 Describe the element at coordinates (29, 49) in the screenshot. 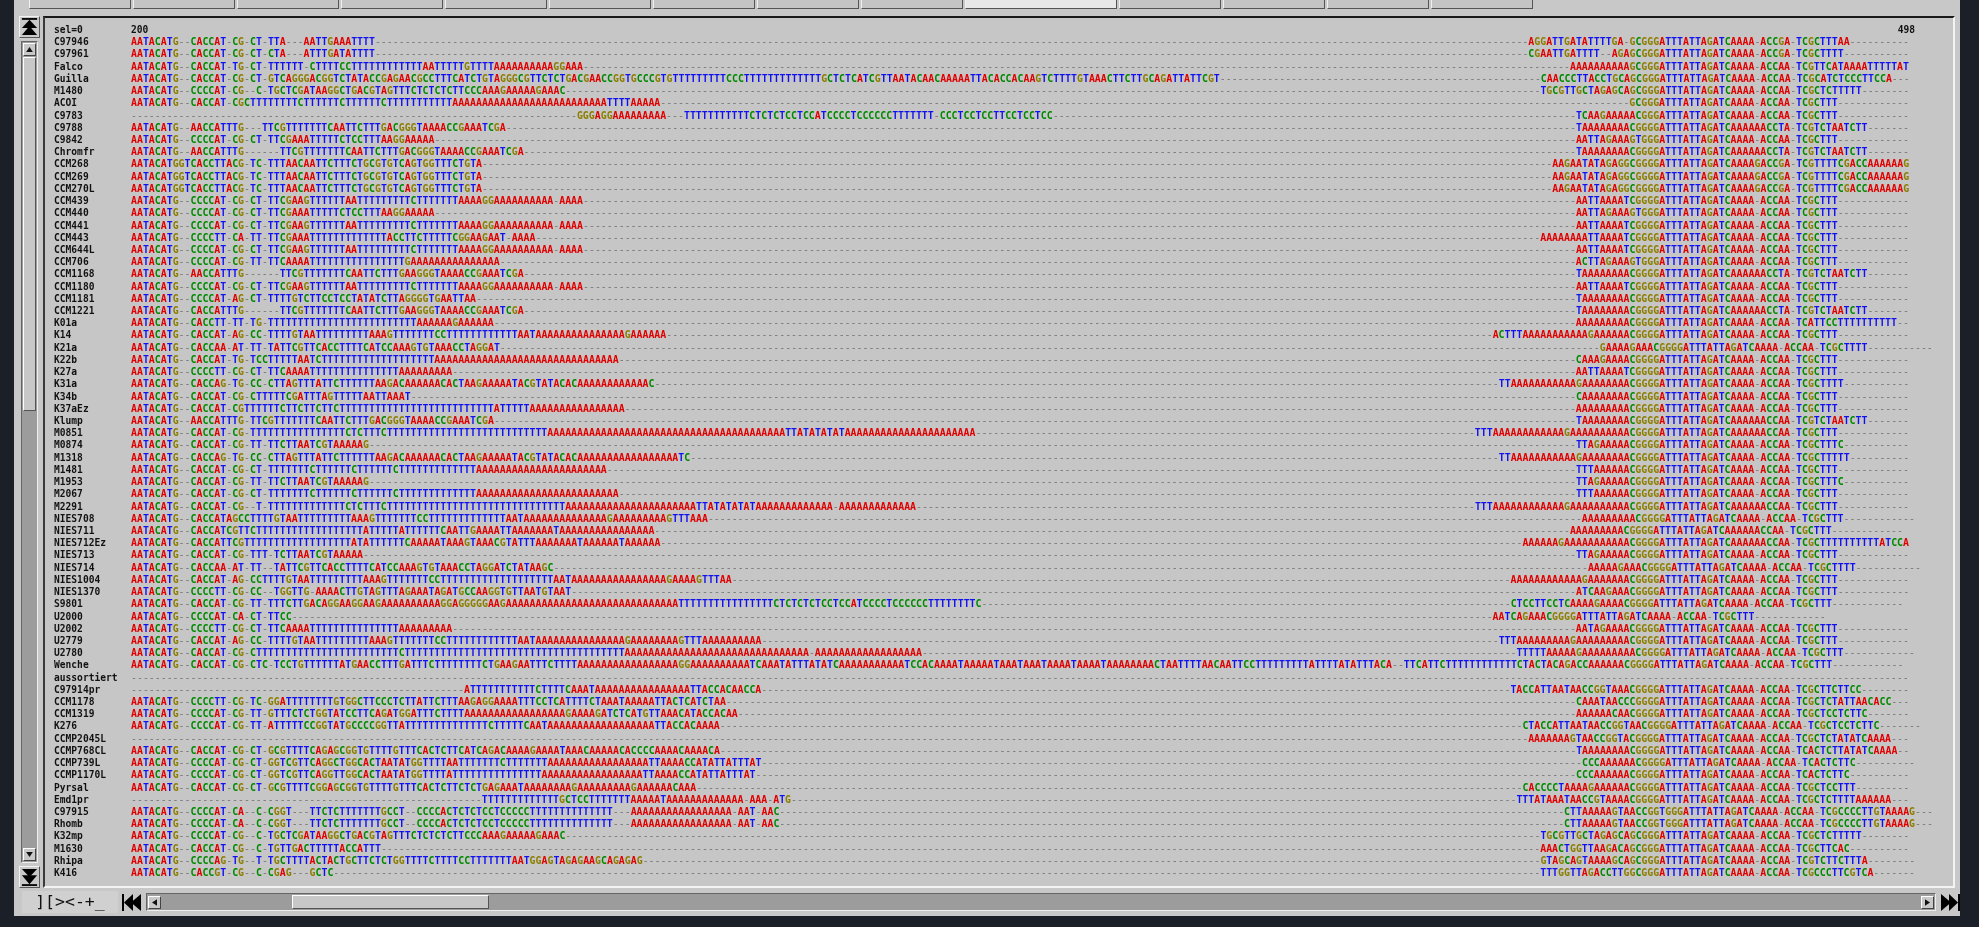

I see `scroll-up-button` at that location.